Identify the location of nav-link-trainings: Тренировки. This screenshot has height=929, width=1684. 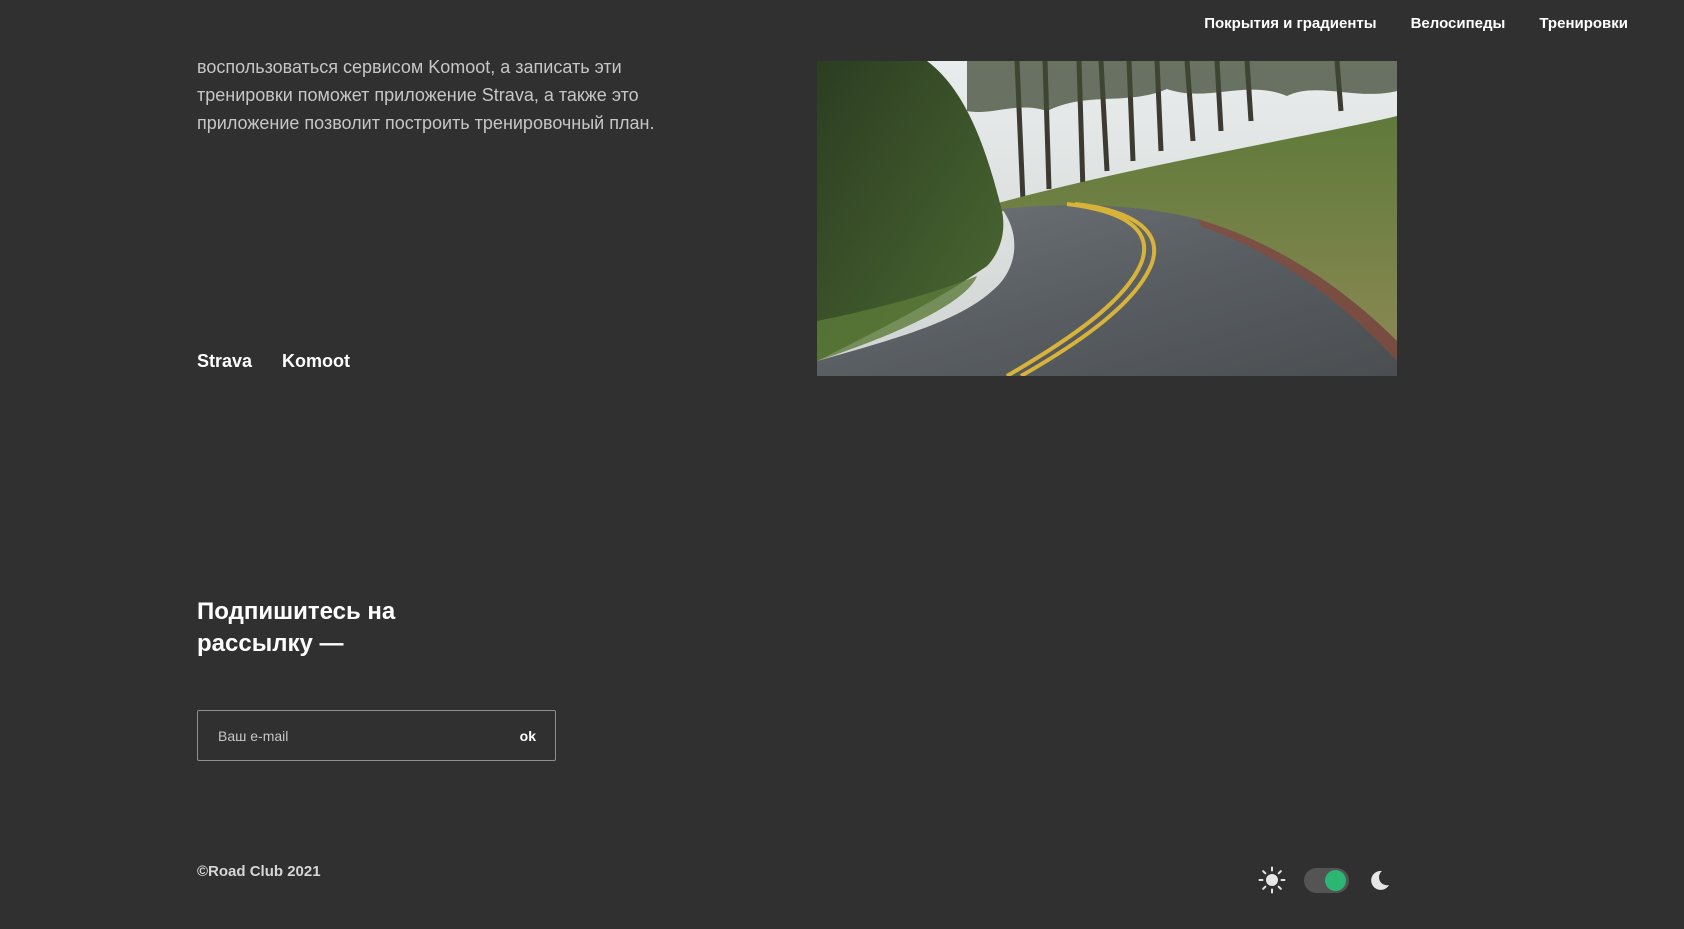
(1583, 24).